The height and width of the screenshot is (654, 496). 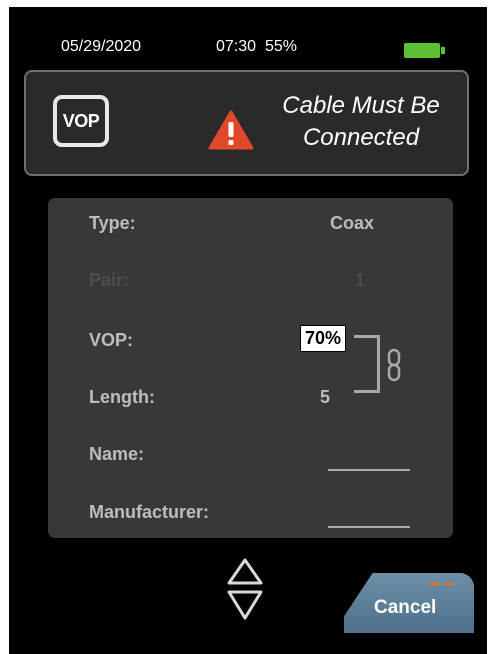 What do you see at coordinates (250, 282) in the screenshot?
I see `pair-row: Pair: 1` at bounding box center [250, 282].